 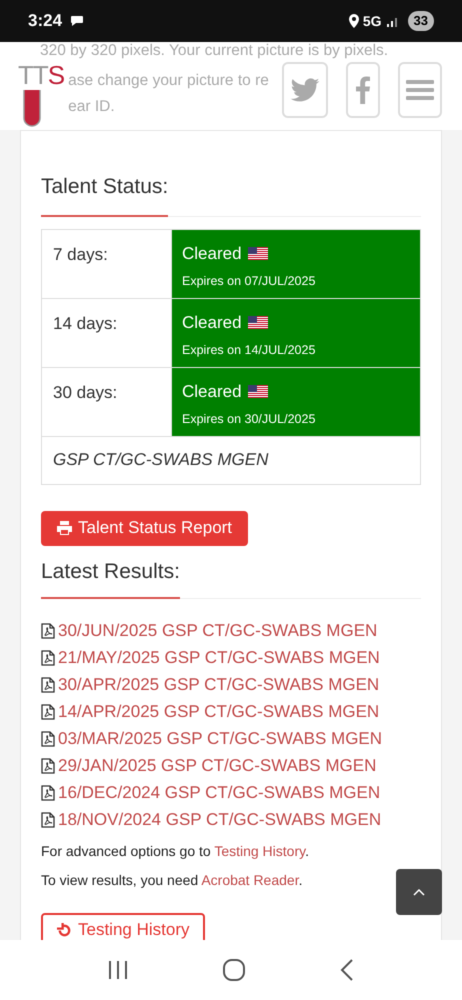 I want to click on home-icon, so click(x=233, y=970).